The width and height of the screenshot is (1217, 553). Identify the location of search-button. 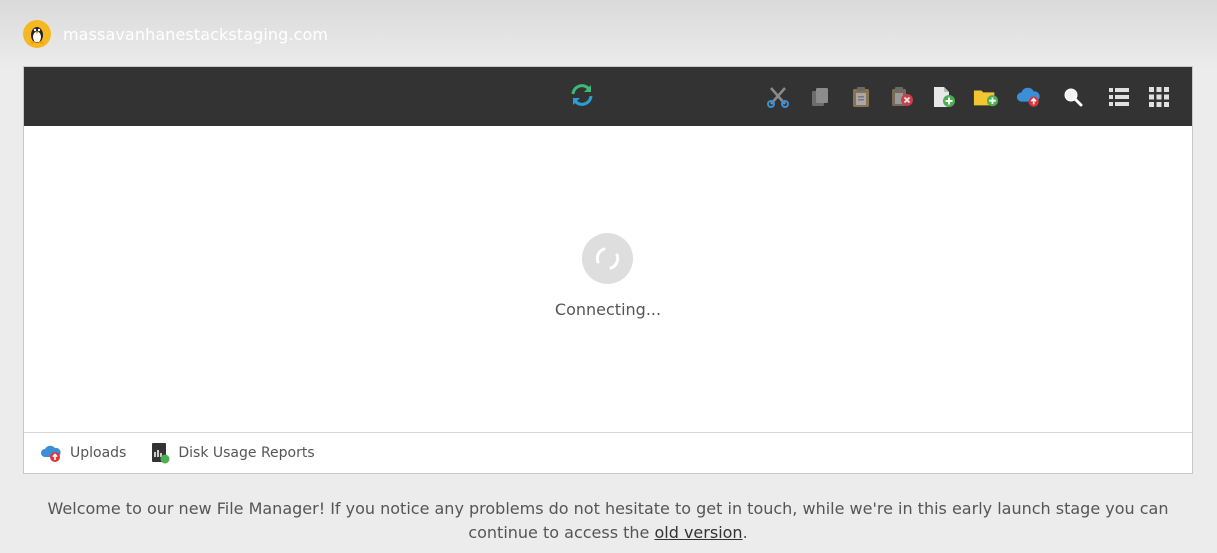
(1073, 97).